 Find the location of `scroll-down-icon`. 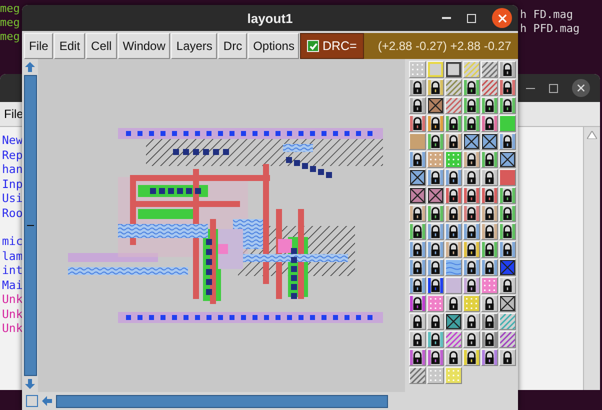

scroll-down-icon is located at coordinates (30, 384).